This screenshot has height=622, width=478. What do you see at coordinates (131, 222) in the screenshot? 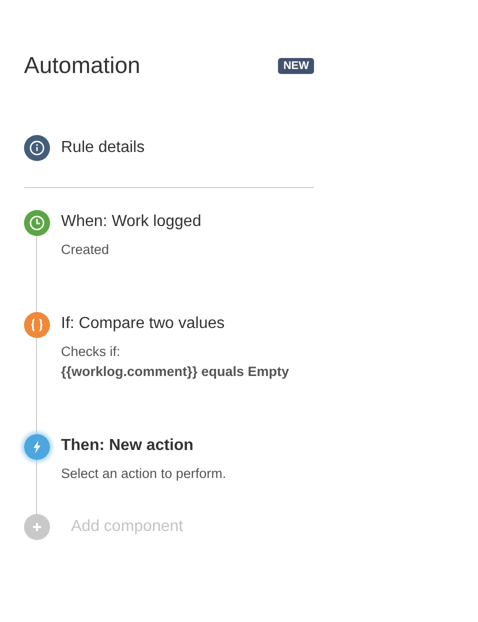
I see `step-title: When: Work logged` at bounding box center [131, 222].